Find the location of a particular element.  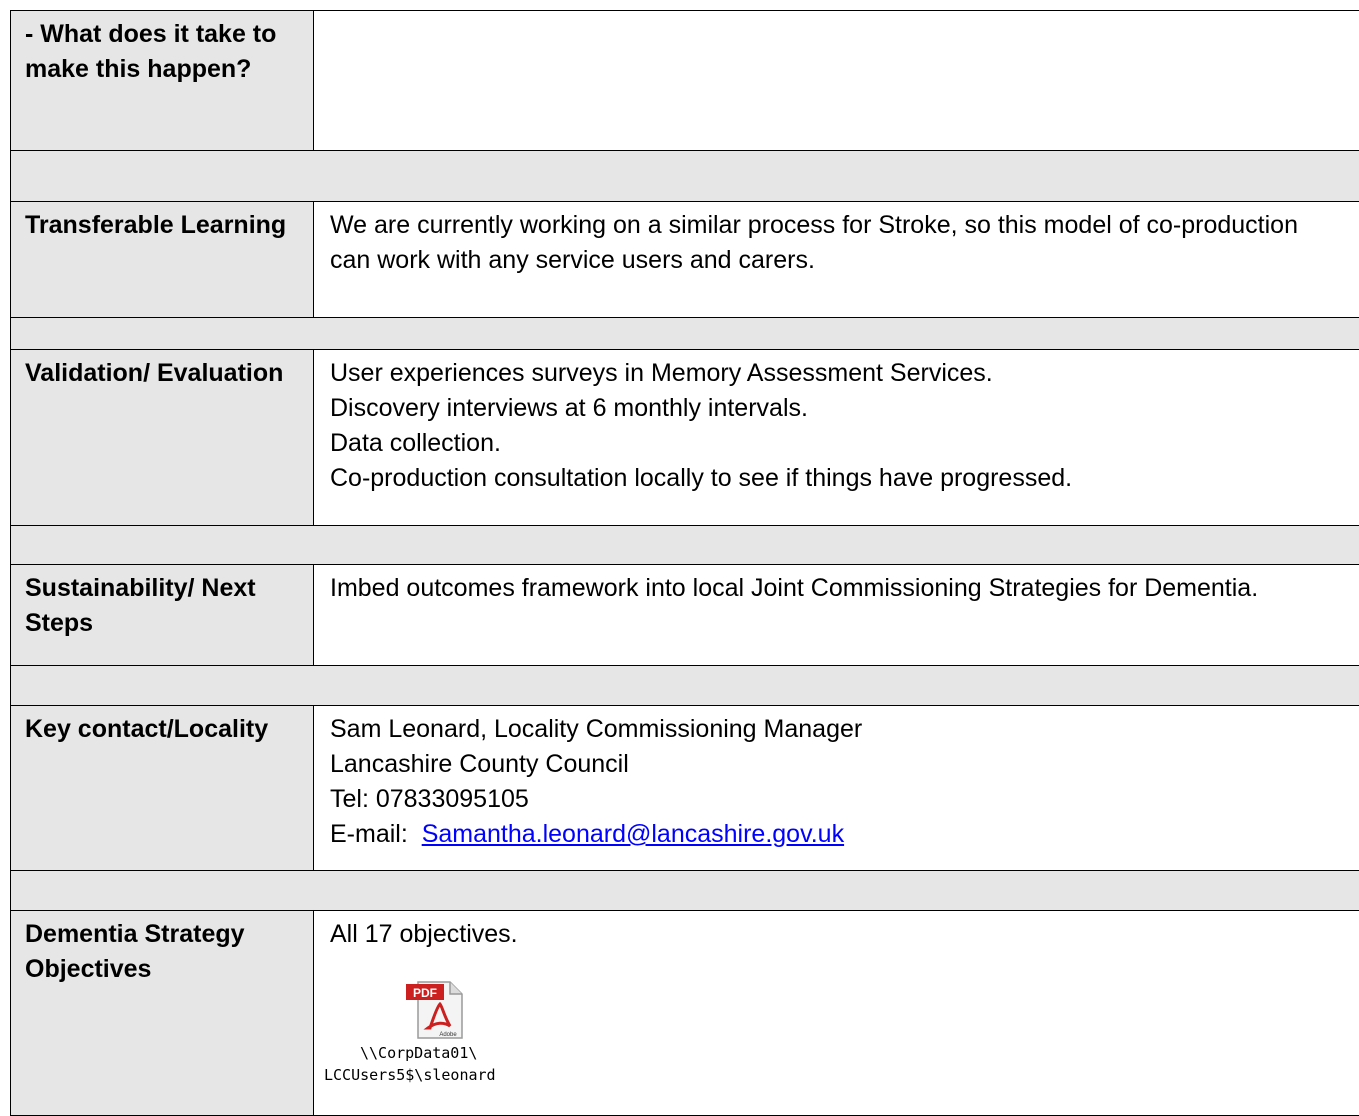

attachment-path-line2: LCCUsers5$\sleonard is located at coordinates (410, 1075).